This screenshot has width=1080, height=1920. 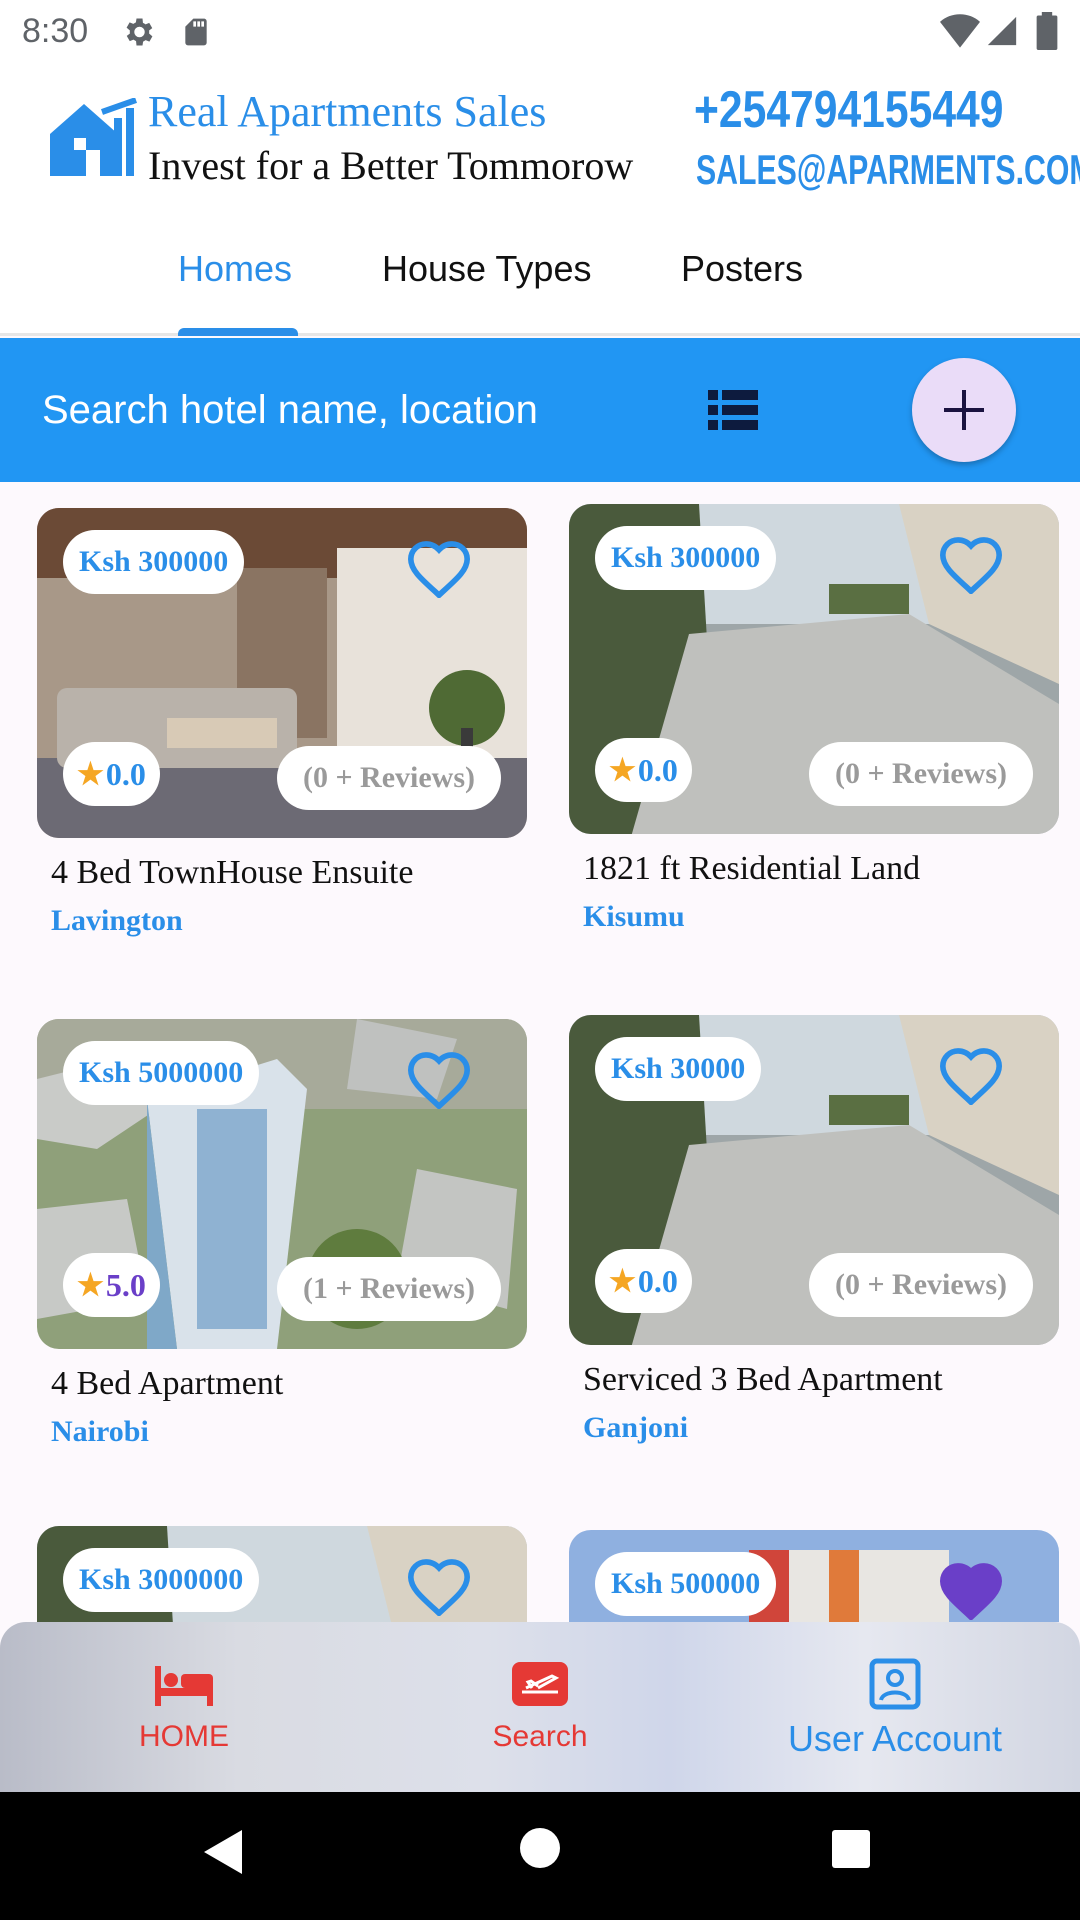 I want to click on listing-title: 4 Bed TownHouse Ensuite, so click(x=232, y=872).